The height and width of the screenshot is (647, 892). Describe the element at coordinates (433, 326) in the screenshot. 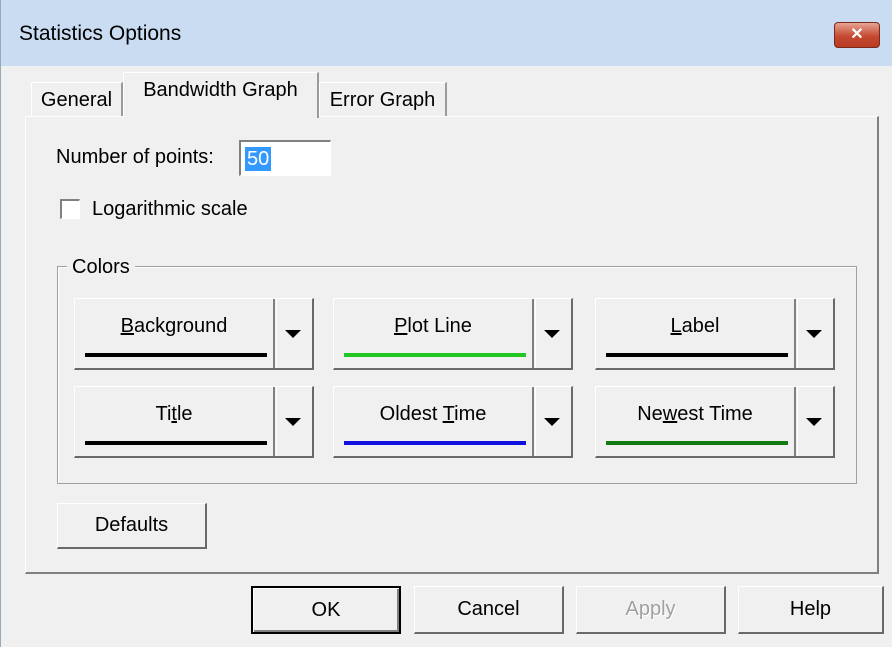

I see `plot-line-color-label: Plot Line` at that location.